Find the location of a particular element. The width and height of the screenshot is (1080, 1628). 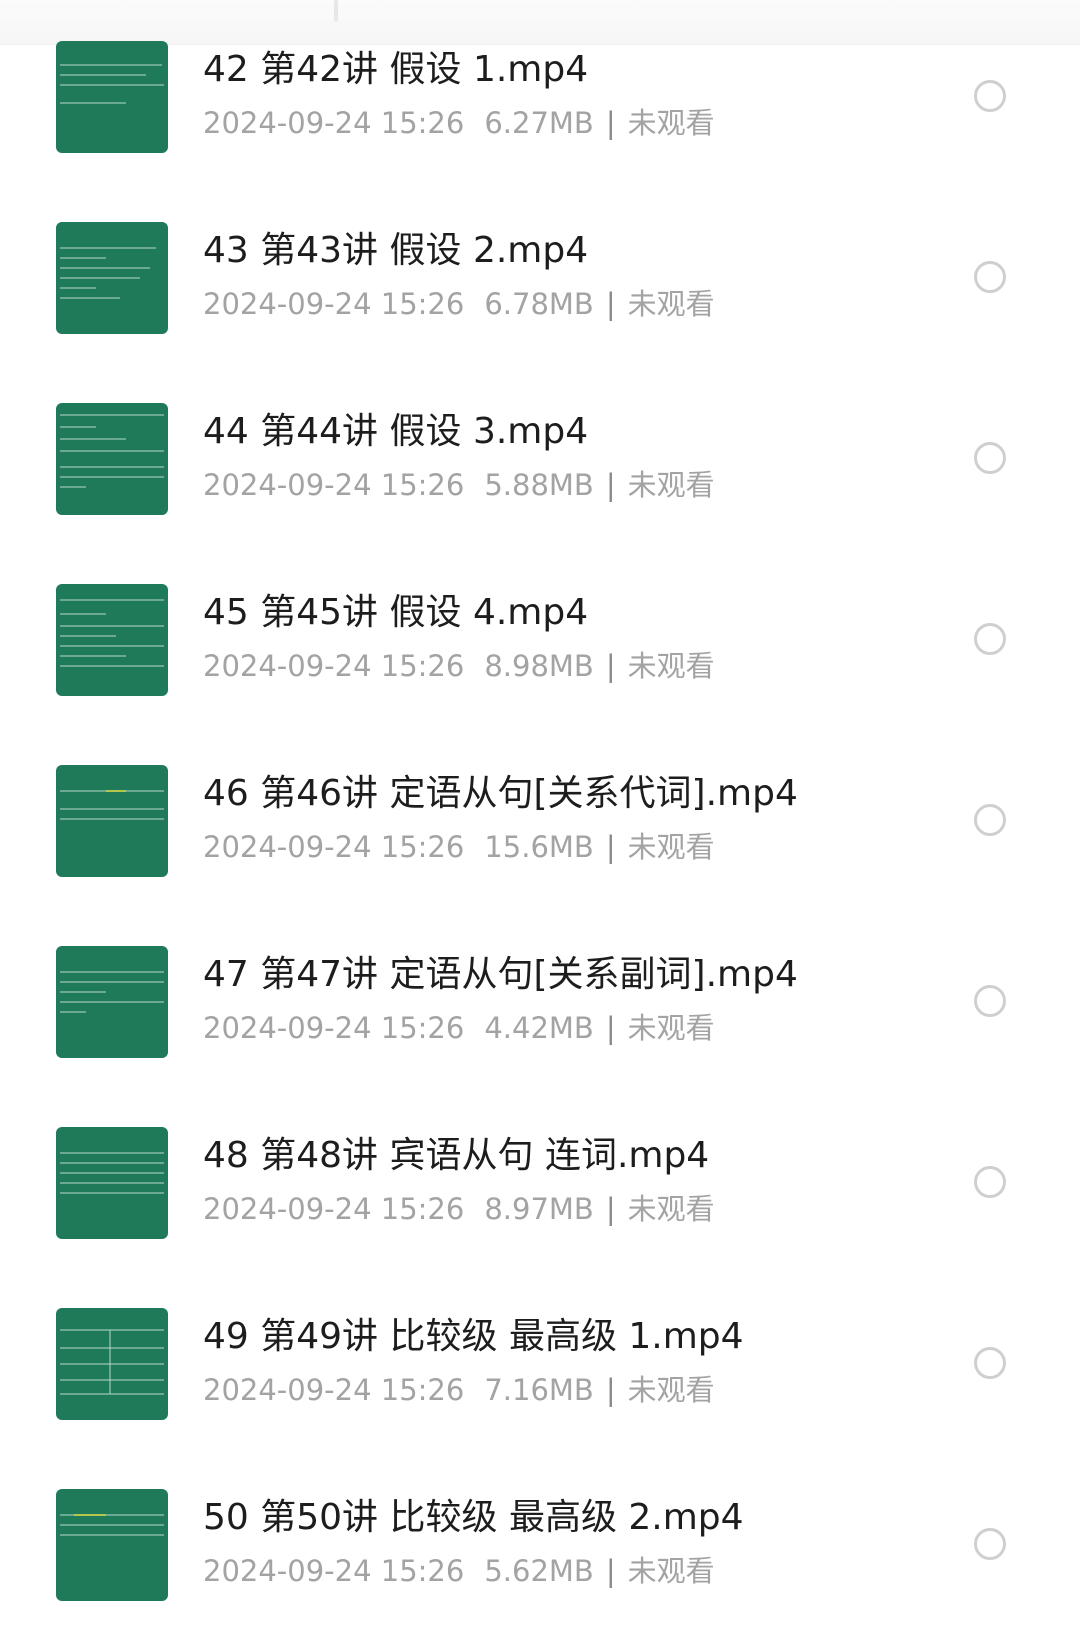

video-meta: 2024-09-24 15:26 8.97MB | 未观看 is located at coordinates (459, 1209).